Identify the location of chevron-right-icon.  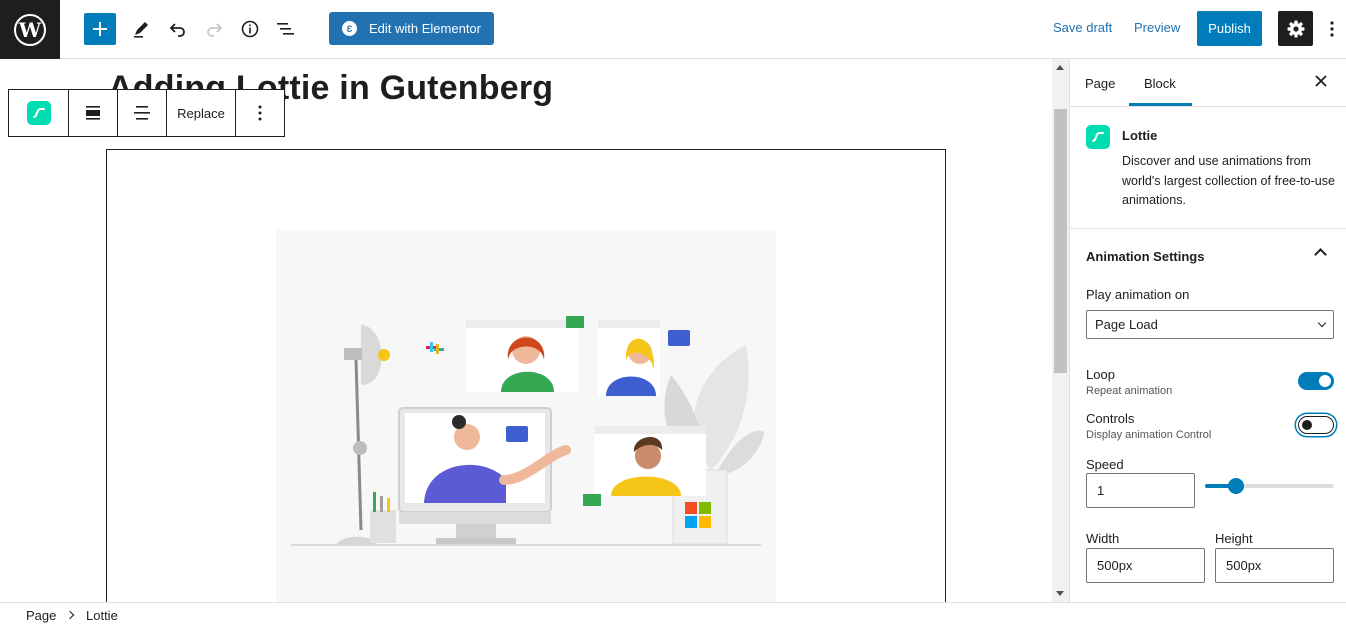
(70, 615).